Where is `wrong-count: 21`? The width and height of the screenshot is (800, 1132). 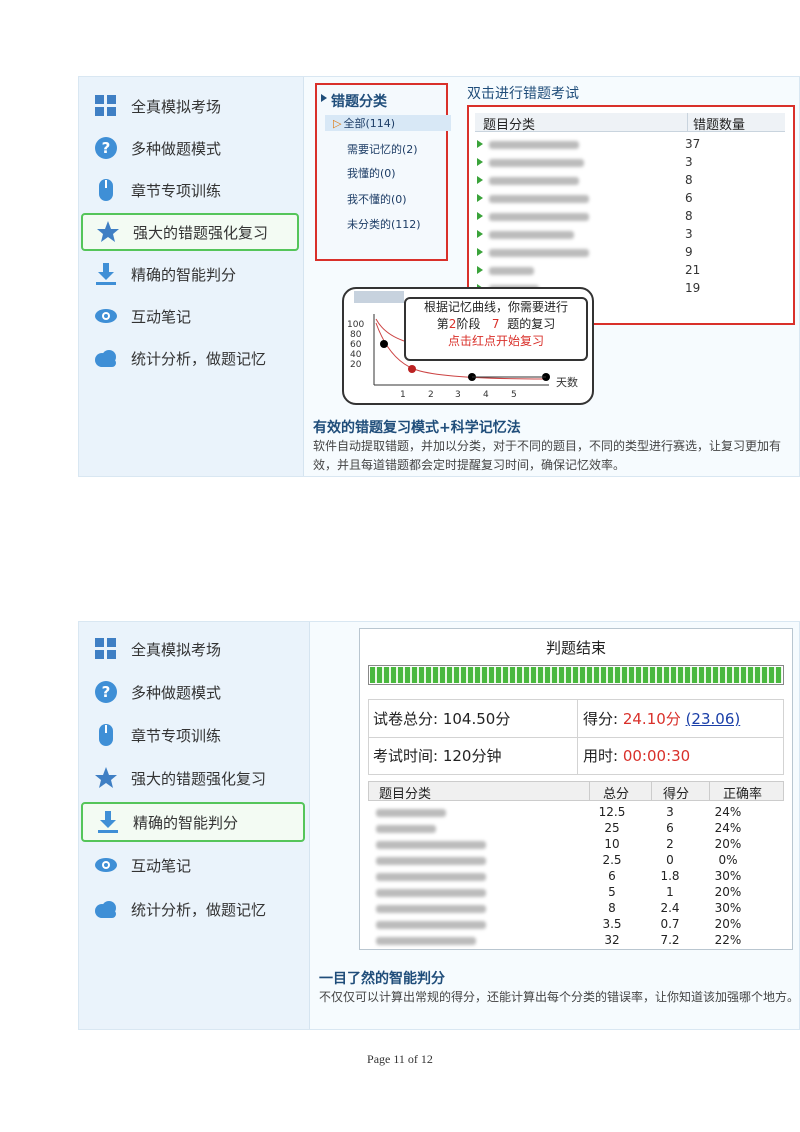 wrong-count: 21 is located at coordinates (693, 270).